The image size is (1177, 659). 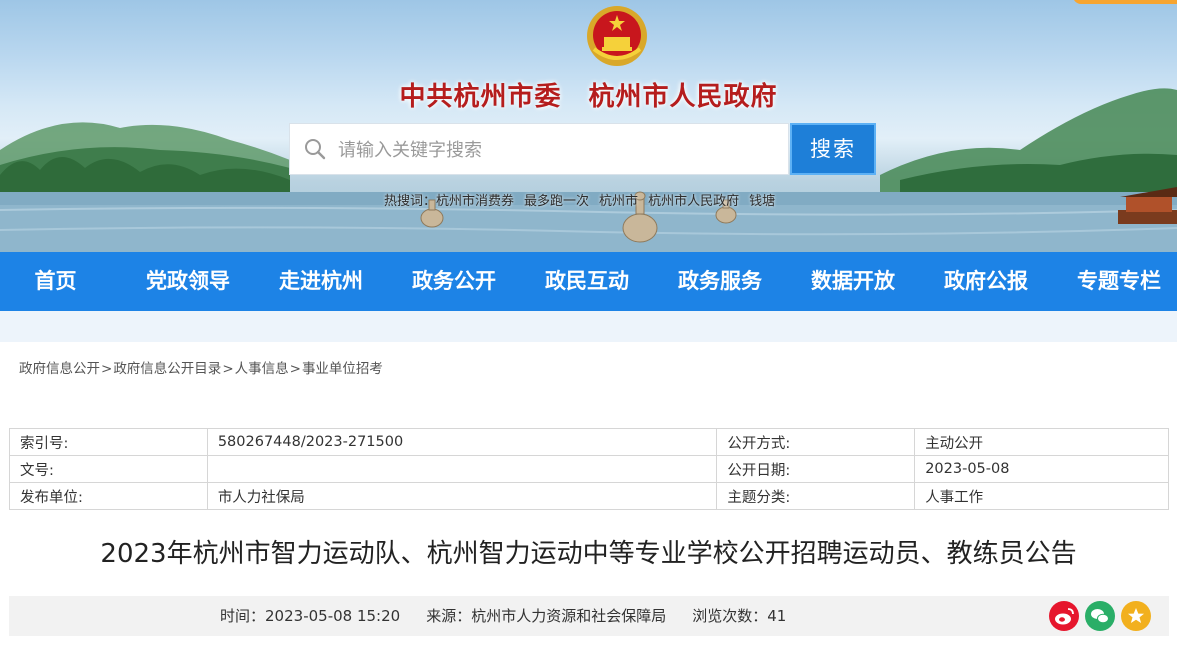 What do you see at coordinates (188, 281) in the screenshot?
I see `nav-item-leadership: 党政领导` at bounding box center [188, 281].